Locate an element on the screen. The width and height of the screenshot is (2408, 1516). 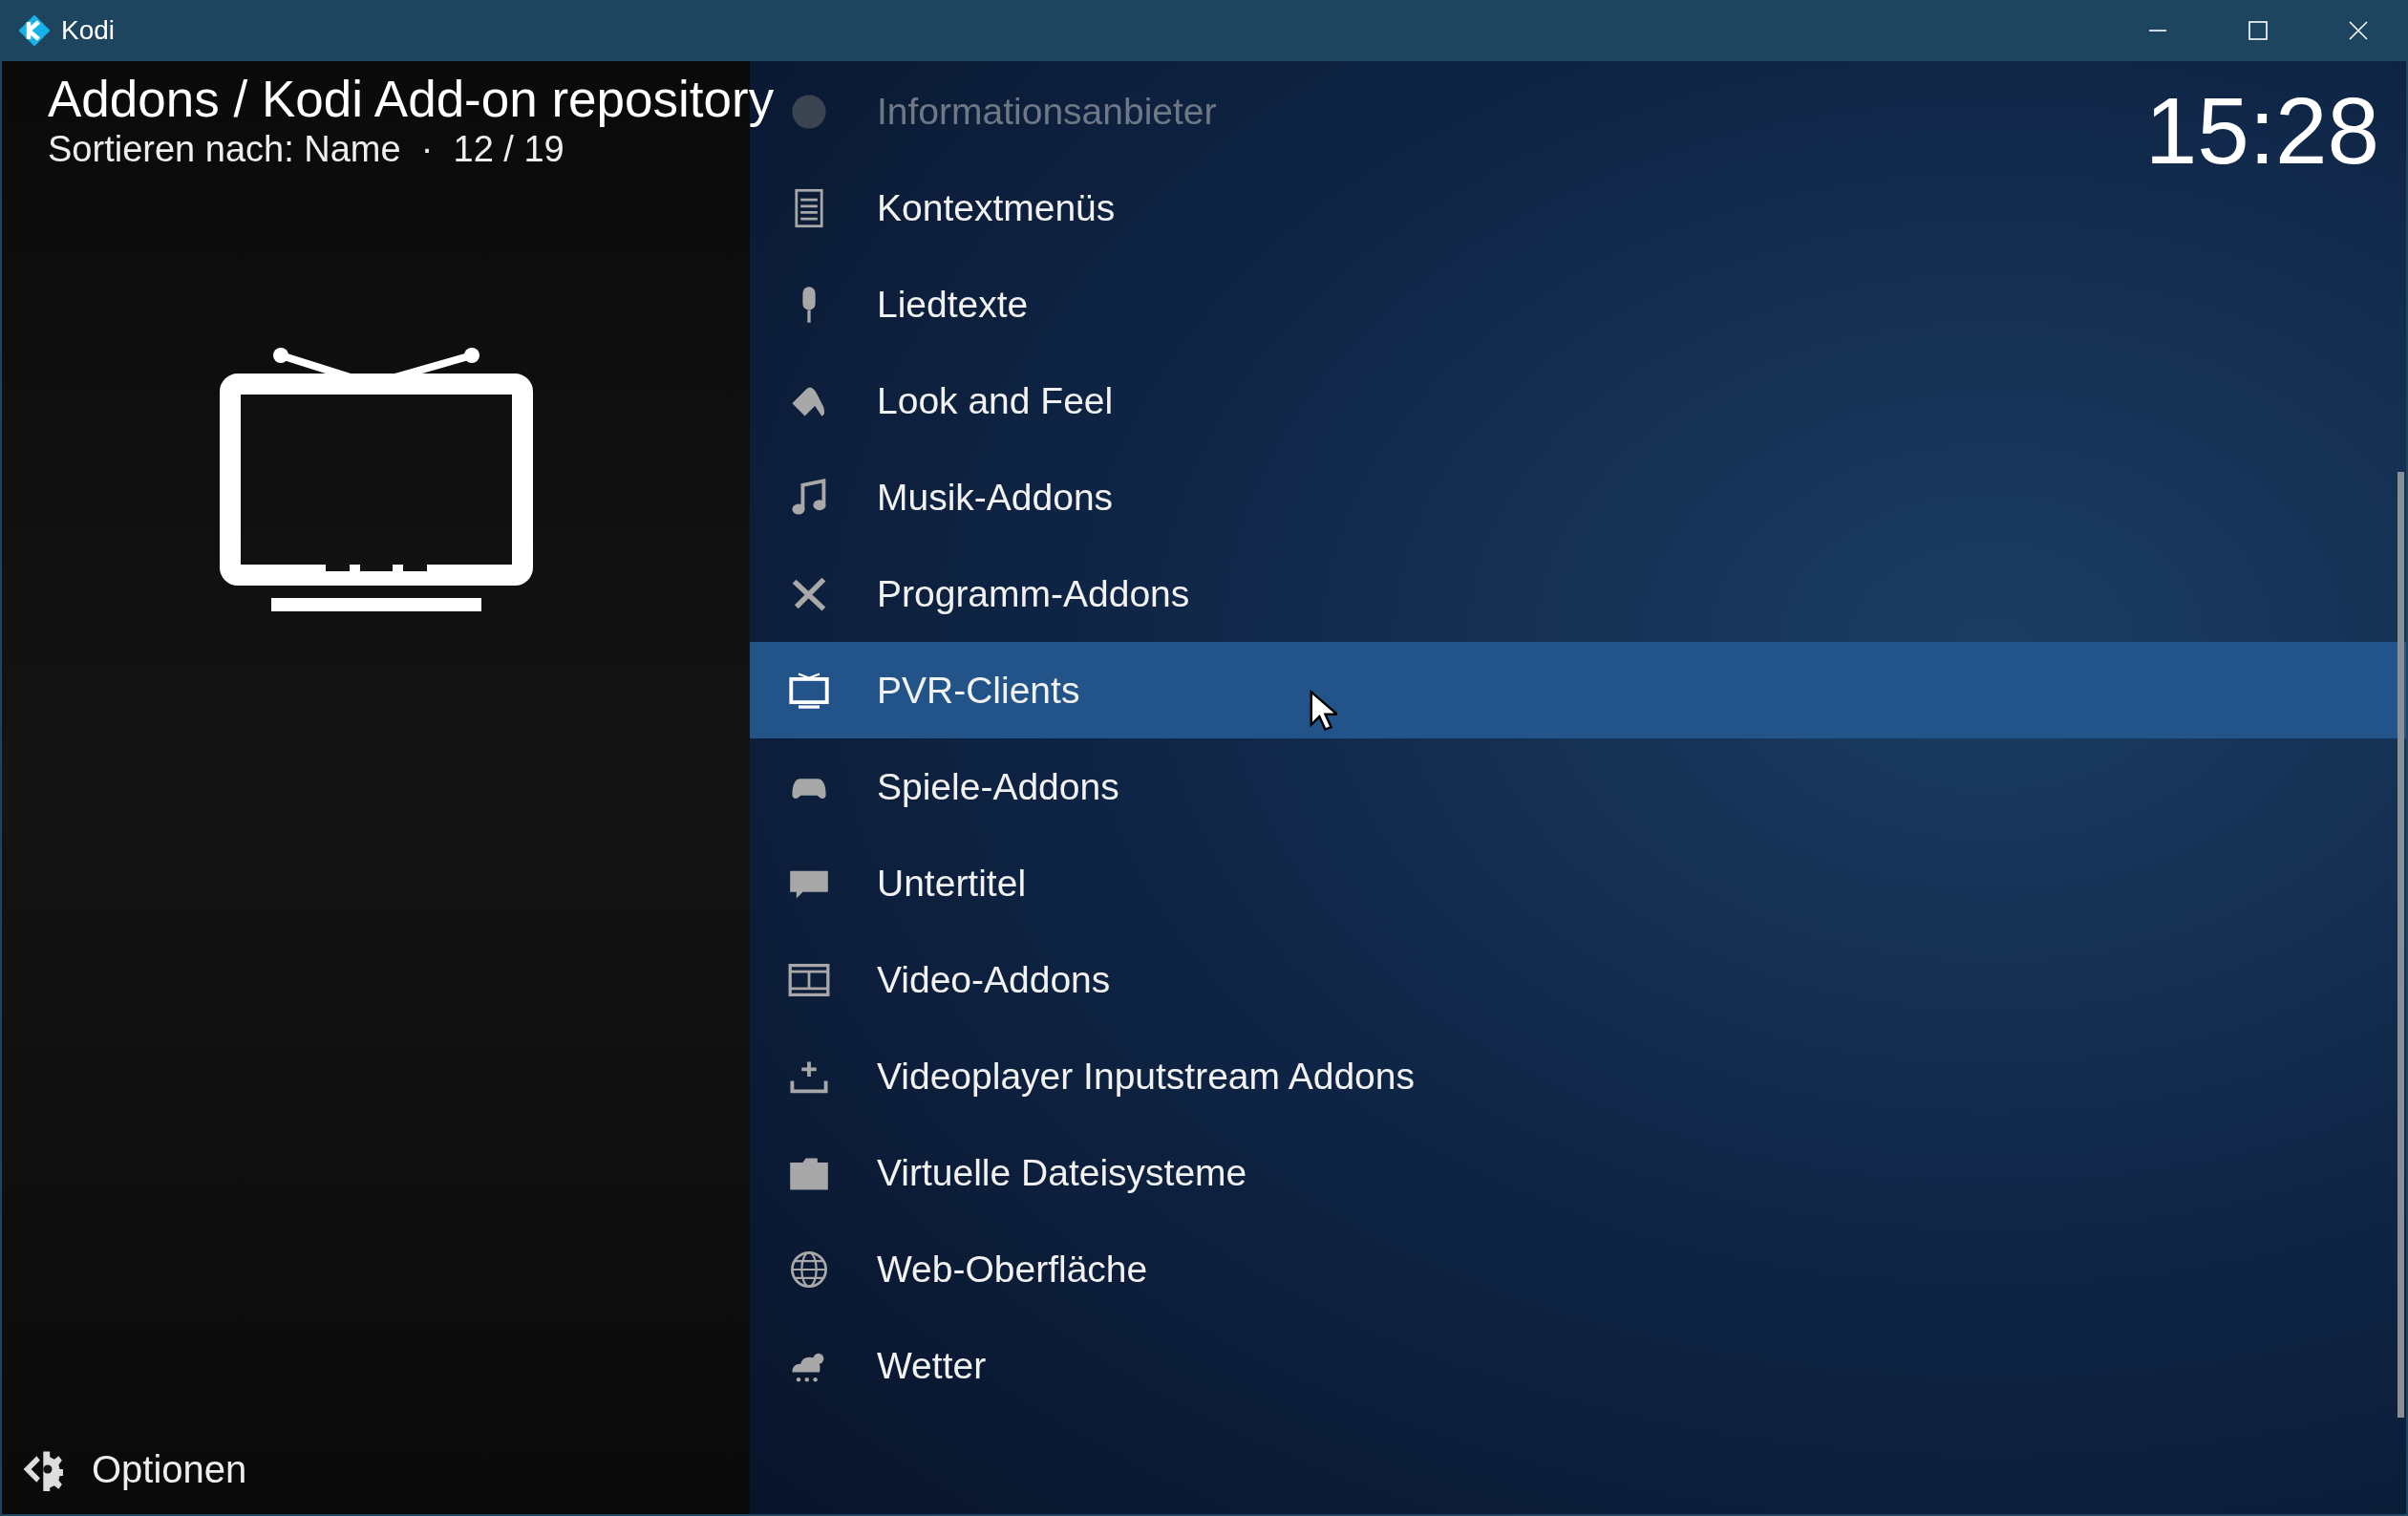
sort-info: Sortieren nach: Name · 12 / 19 is located at coordinates (306, 149).